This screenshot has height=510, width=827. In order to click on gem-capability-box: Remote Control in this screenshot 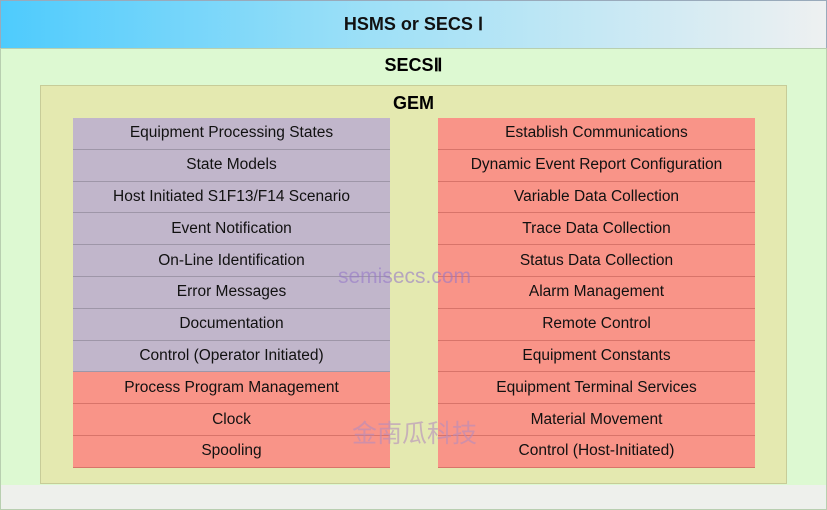, I will do `click(596, 324)`.